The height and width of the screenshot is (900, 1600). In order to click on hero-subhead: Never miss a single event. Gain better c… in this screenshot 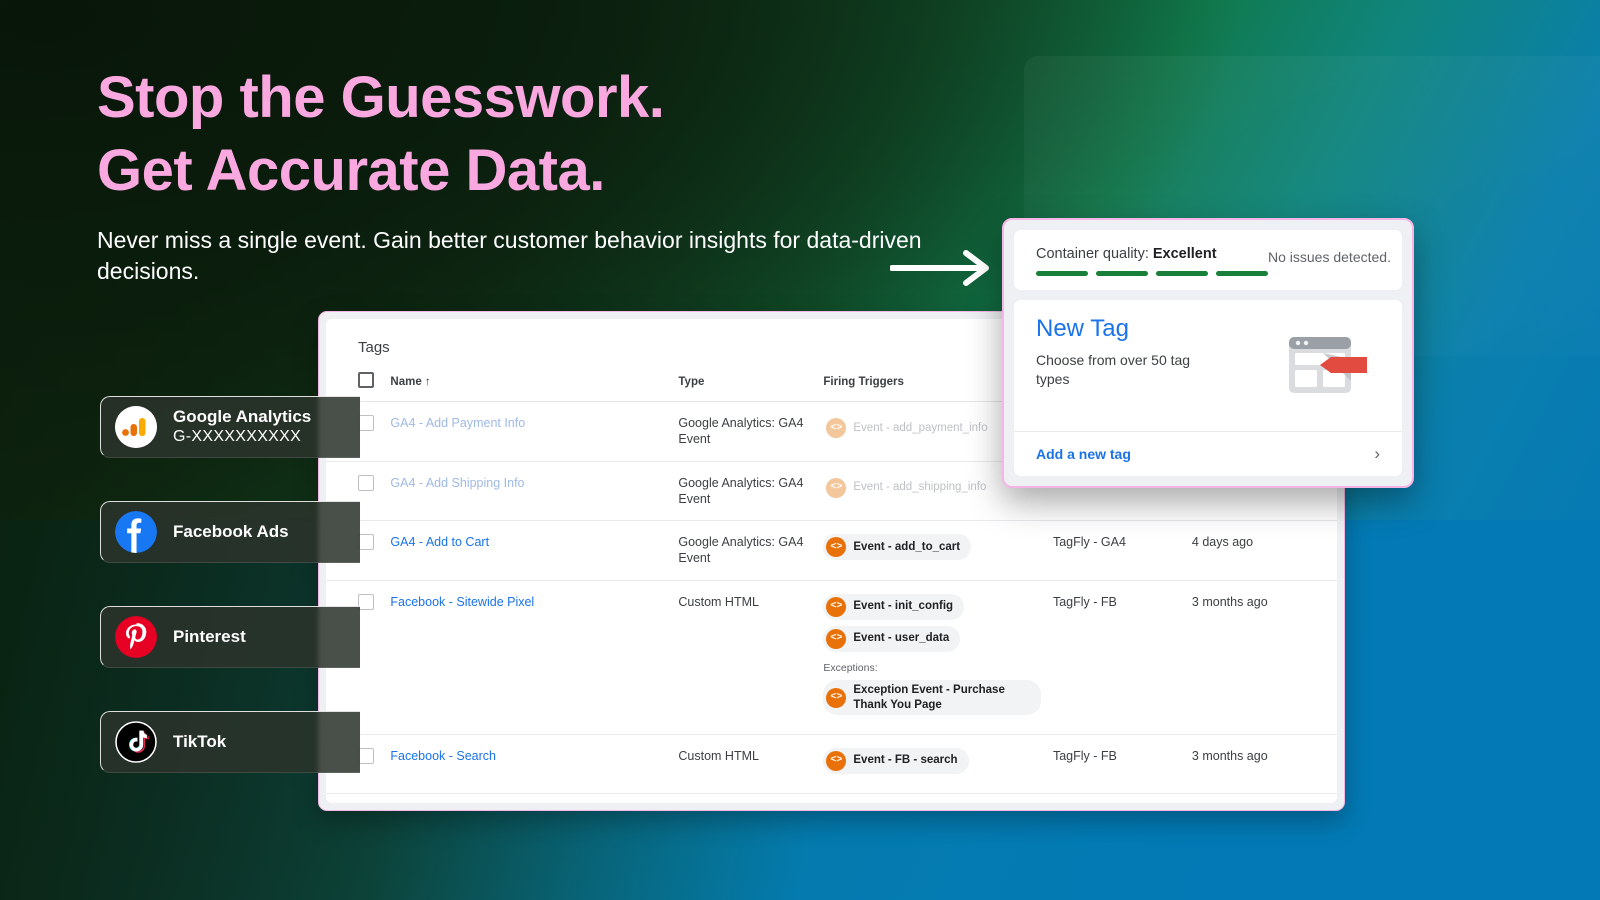, I will do `click(509, 255)`.